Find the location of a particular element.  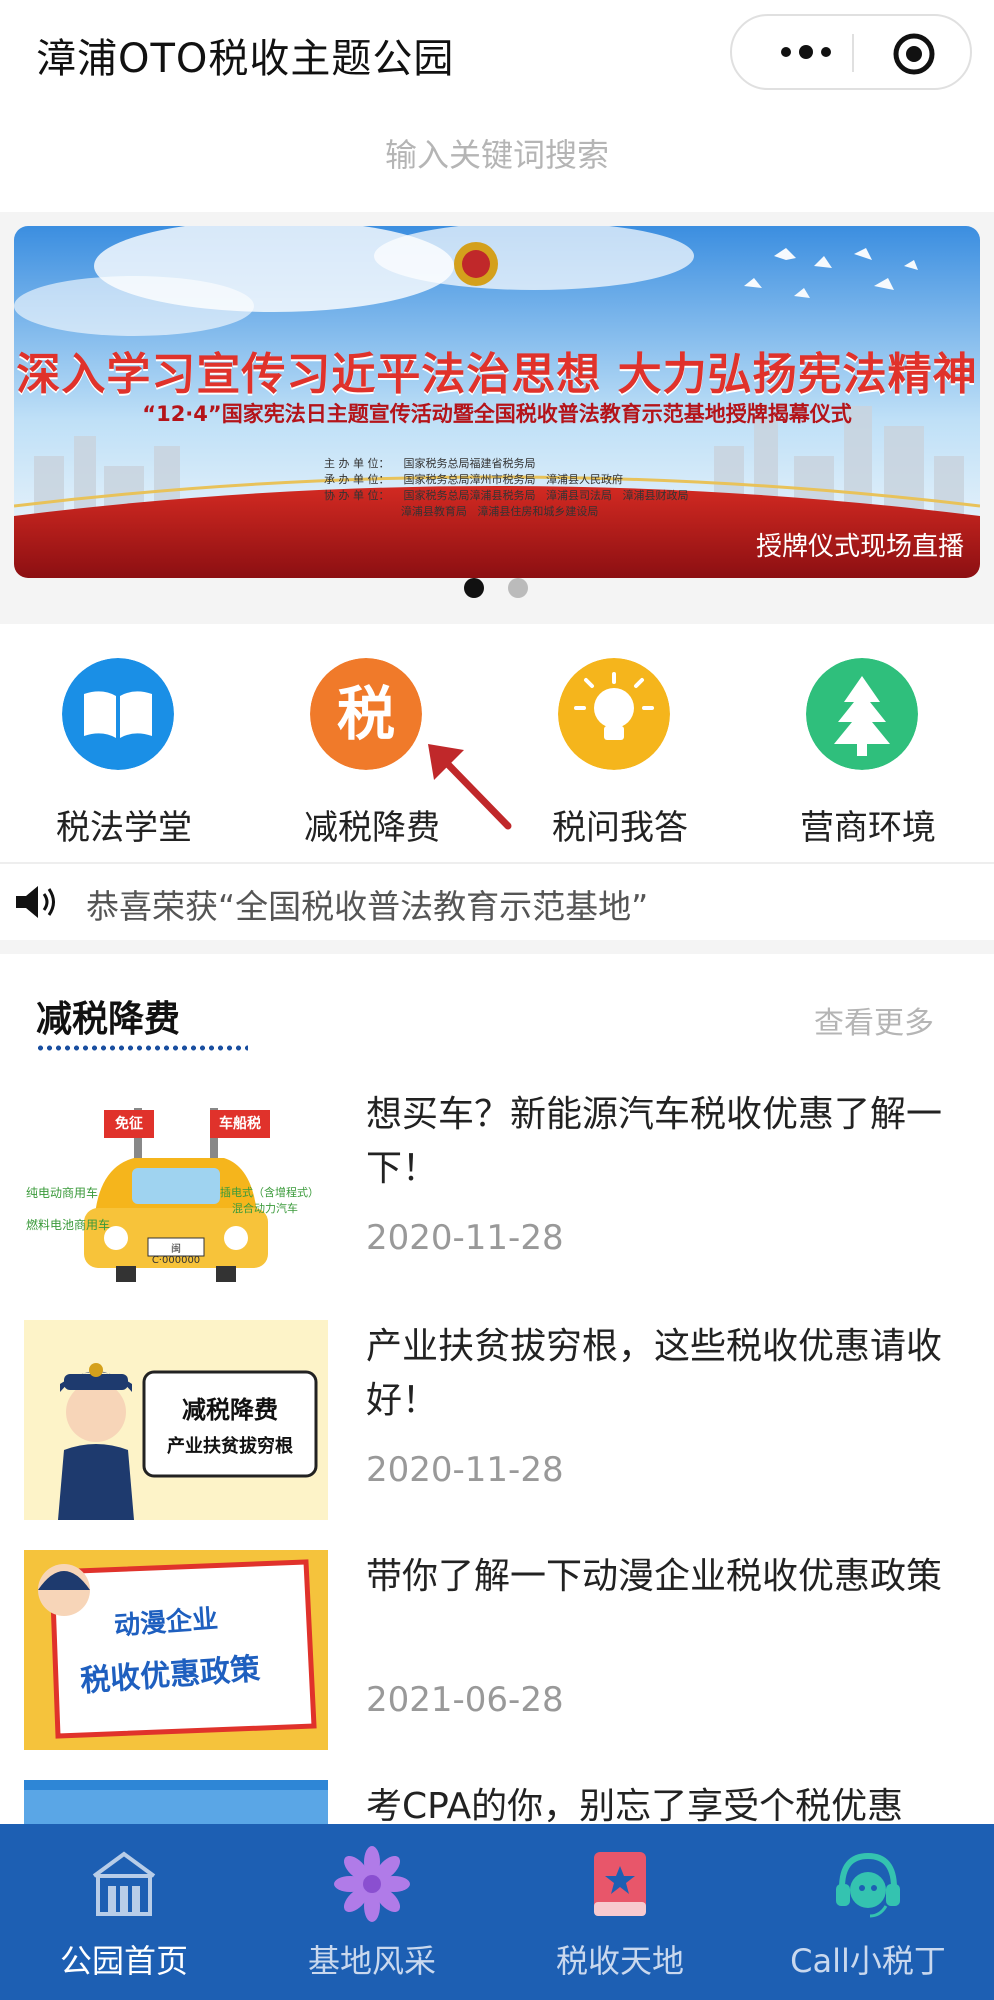

article-title: 带你了解一下动漫企业税收优惠政策 is located at coordinates (661, 1577).